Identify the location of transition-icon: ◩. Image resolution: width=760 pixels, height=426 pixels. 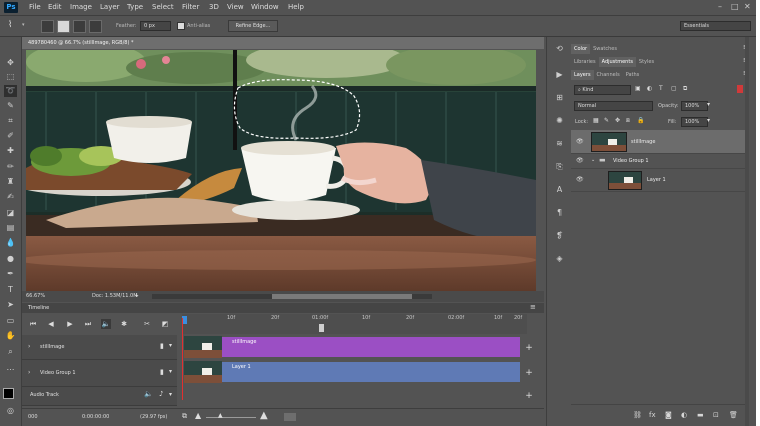
(165, 324).